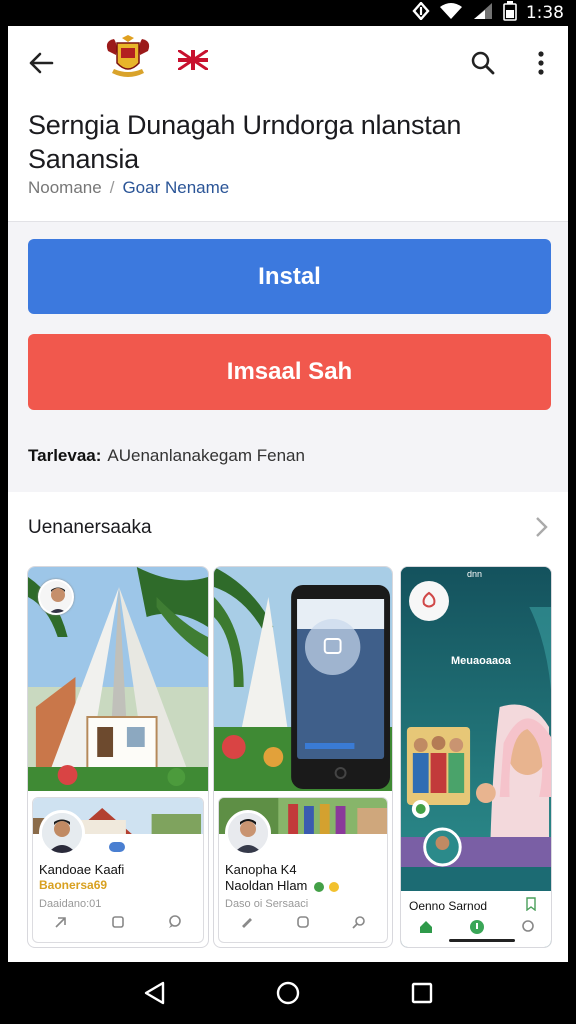  I want to click on back-button, so click(41, 63).